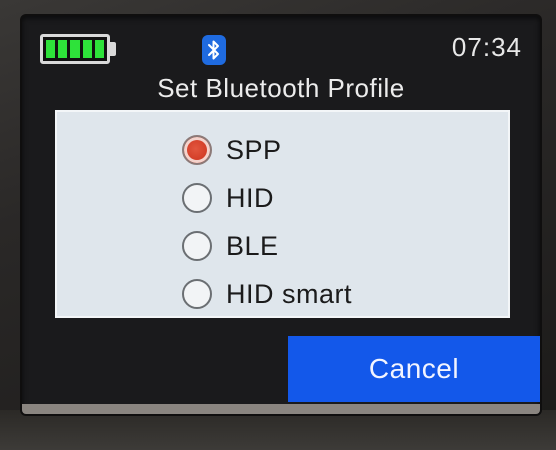 The width and height of the screenshot is (556, 450). What do you see at coordinates (414, 369) in the screenshot?
I see `cancel-button: Cancel` at bounding box center [414, 369].